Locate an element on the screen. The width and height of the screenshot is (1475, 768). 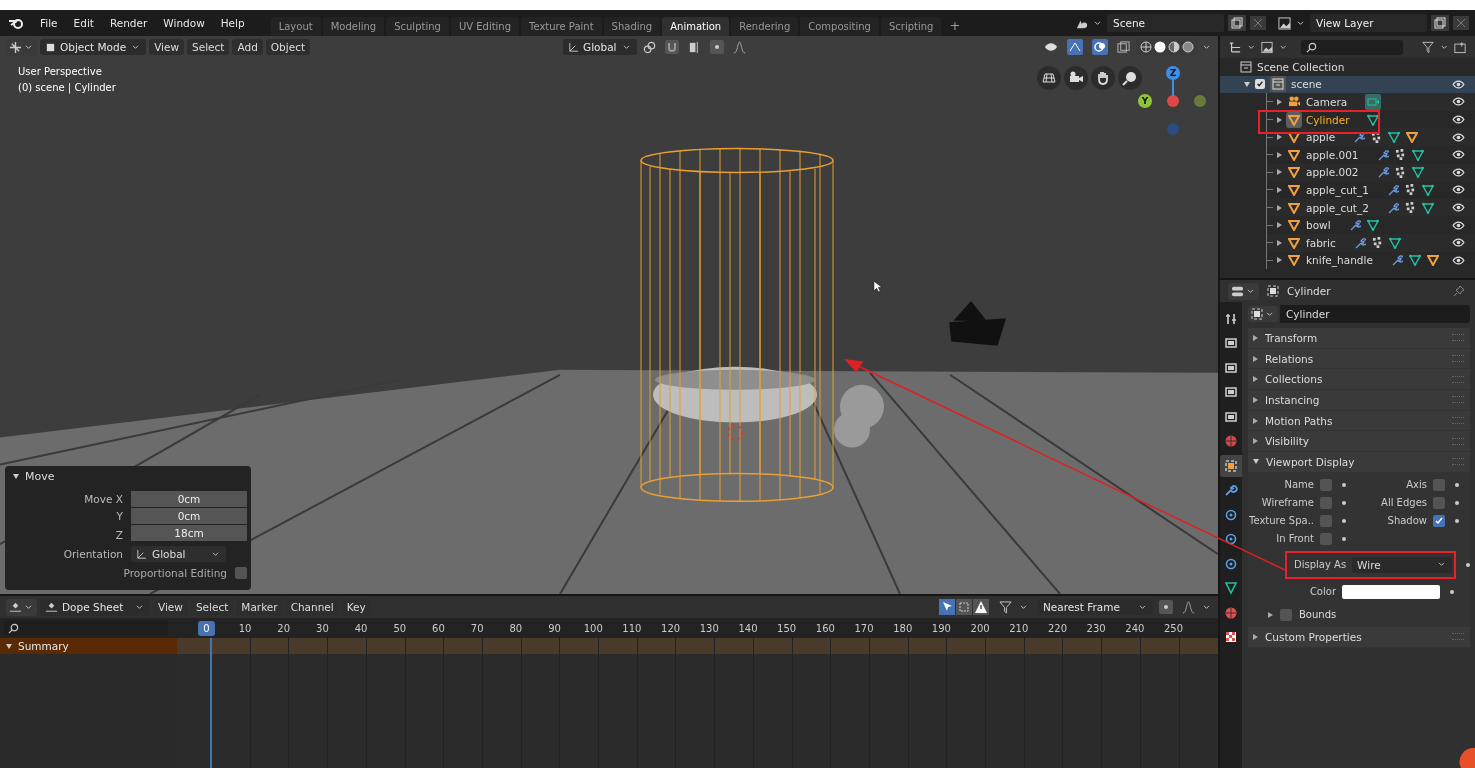
object-name-field: Cylinder is located at coordinates (1375, 314).